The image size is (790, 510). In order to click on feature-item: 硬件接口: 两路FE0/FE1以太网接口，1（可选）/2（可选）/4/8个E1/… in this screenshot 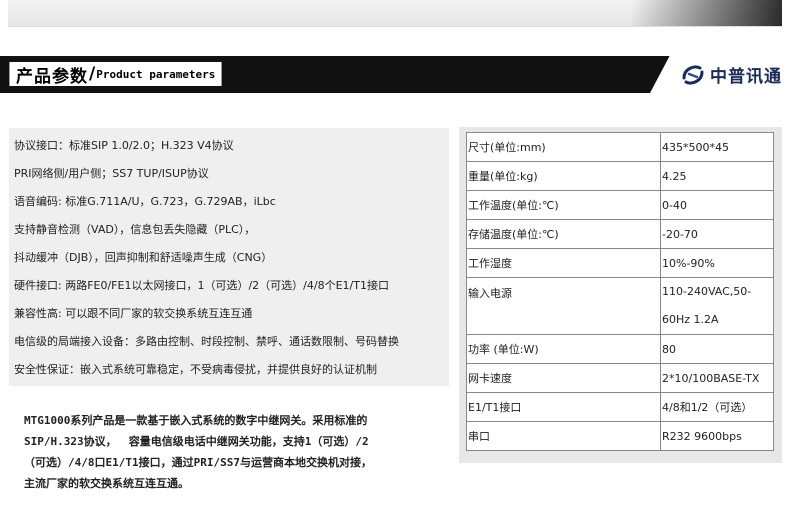, I will do `click(201, 285)`.